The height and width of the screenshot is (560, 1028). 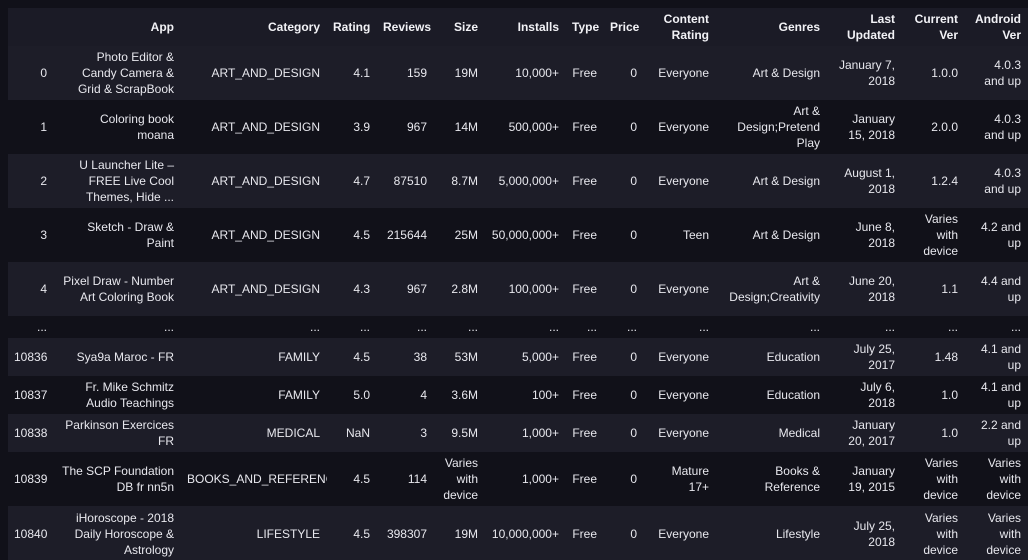 What do you see at coordinates (459, 357) in the screenshot?
I see `cell-size: 53M` at bounding box center [459, 357].